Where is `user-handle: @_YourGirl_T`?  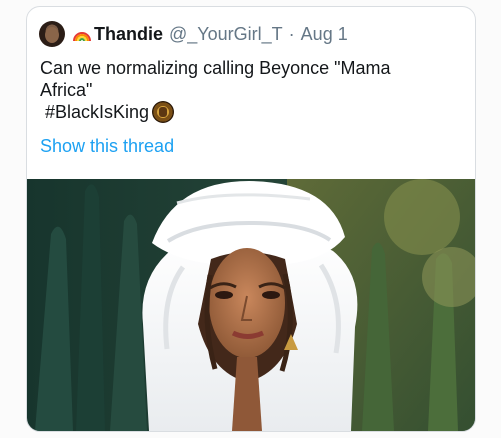 user-handle: @_YourGirl_T is located at coordinates (226, 34).